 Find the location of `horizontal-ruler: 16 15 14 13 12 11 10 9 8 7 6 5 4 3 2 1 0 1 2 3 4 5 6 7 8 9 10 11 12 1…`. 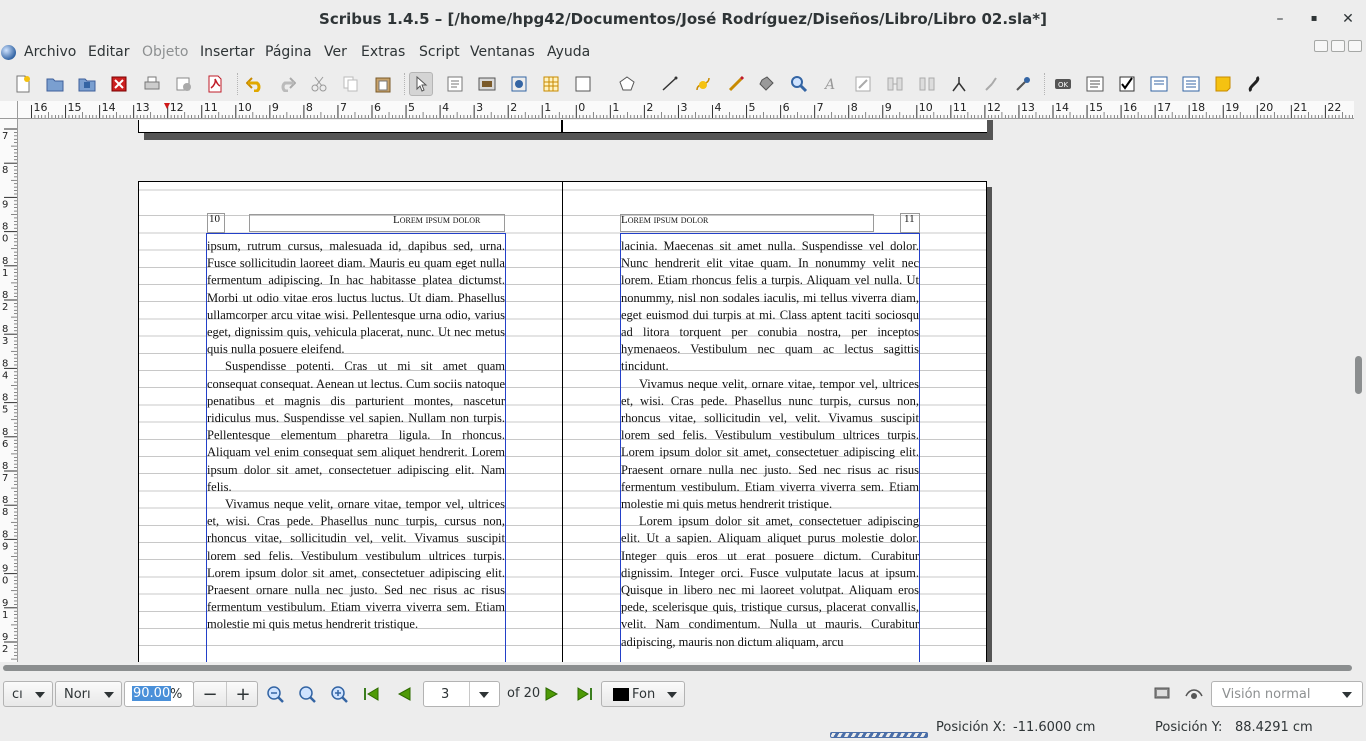

horizontal-ruler: 16 15 14 13 12 11 10 9 8 7 6 5 4 3 2 1 0 1 2 3 4 5 6 7 8 9 10 11 12 1… is located at coordinates (686, 110).